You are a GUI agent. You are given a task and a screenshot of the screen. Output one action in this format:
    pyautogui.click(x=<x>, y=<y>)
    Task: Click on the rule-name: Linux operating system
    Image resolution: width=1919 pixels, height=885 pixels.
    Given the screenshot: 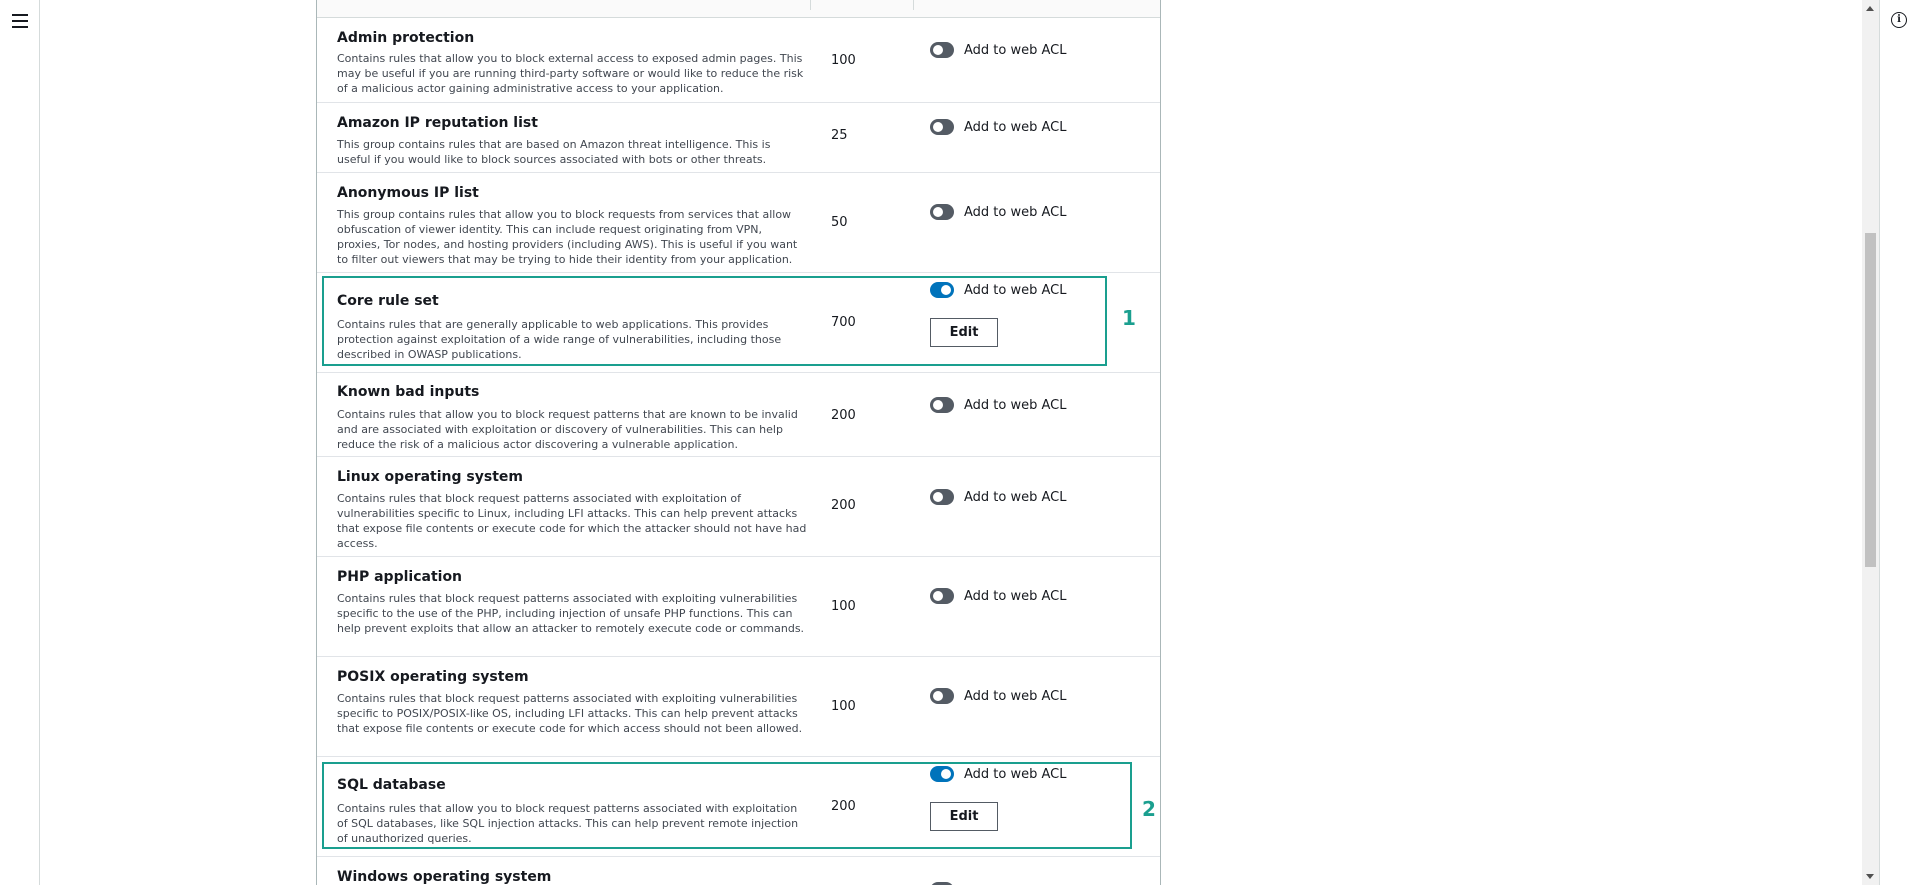 What is the action you would take?
    pyautogui.click(x=430, y=477)
    